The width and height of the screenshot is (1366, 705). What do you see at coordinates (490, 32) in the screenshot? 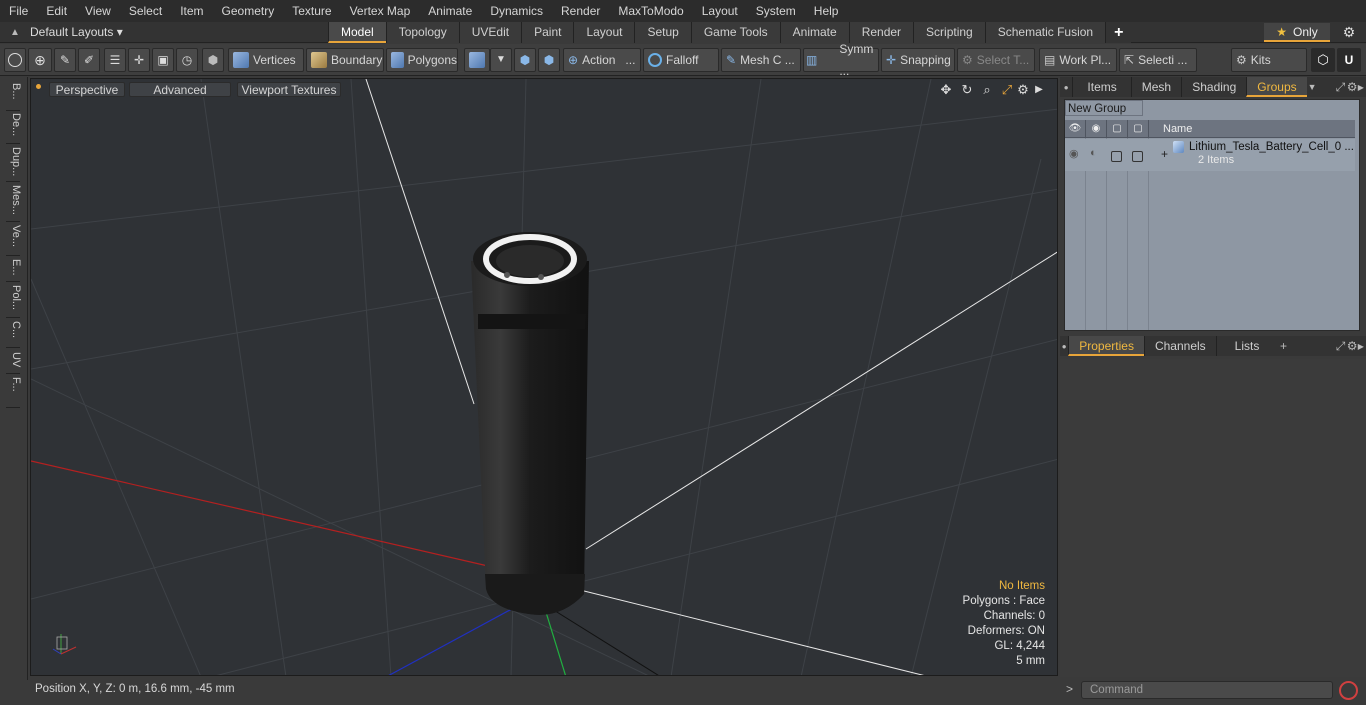
I see `tab-uvedit: UVEdit` at bounding box center [490, 32].